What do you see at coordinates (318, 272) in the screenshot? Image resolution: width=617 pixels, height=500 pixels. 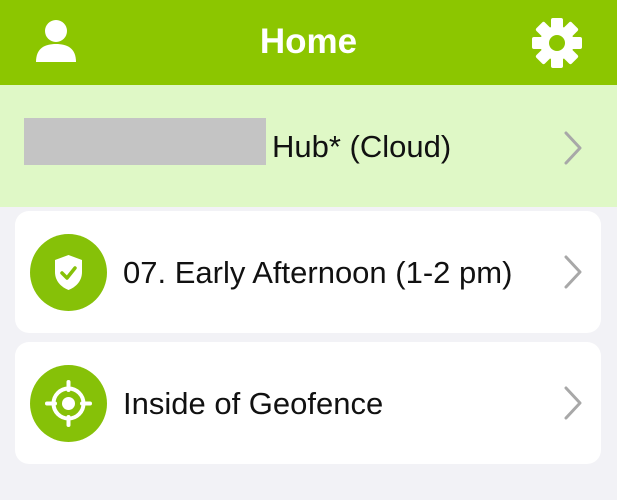 I see `mode-label: 07. Early Afternoon (1-2 pm)` at bounding box center [318, 272].